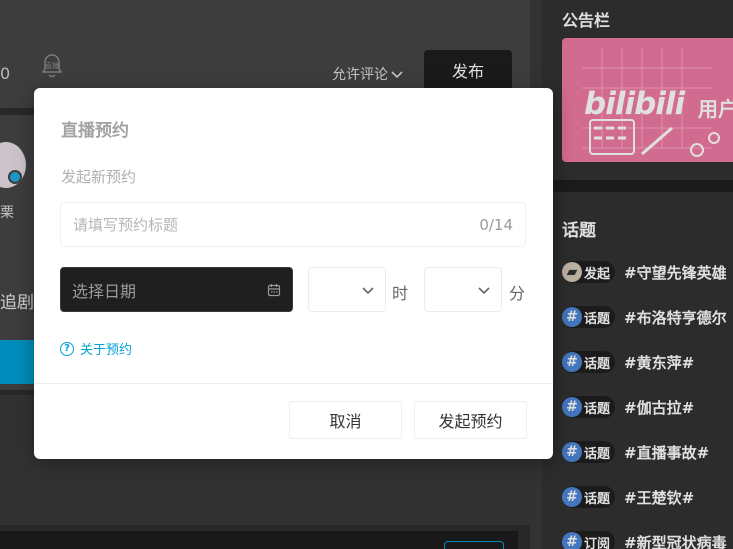 The width and height of the screenshot is (733, 549). I want to click on question-circle-icon: ?, so click(67, 348).